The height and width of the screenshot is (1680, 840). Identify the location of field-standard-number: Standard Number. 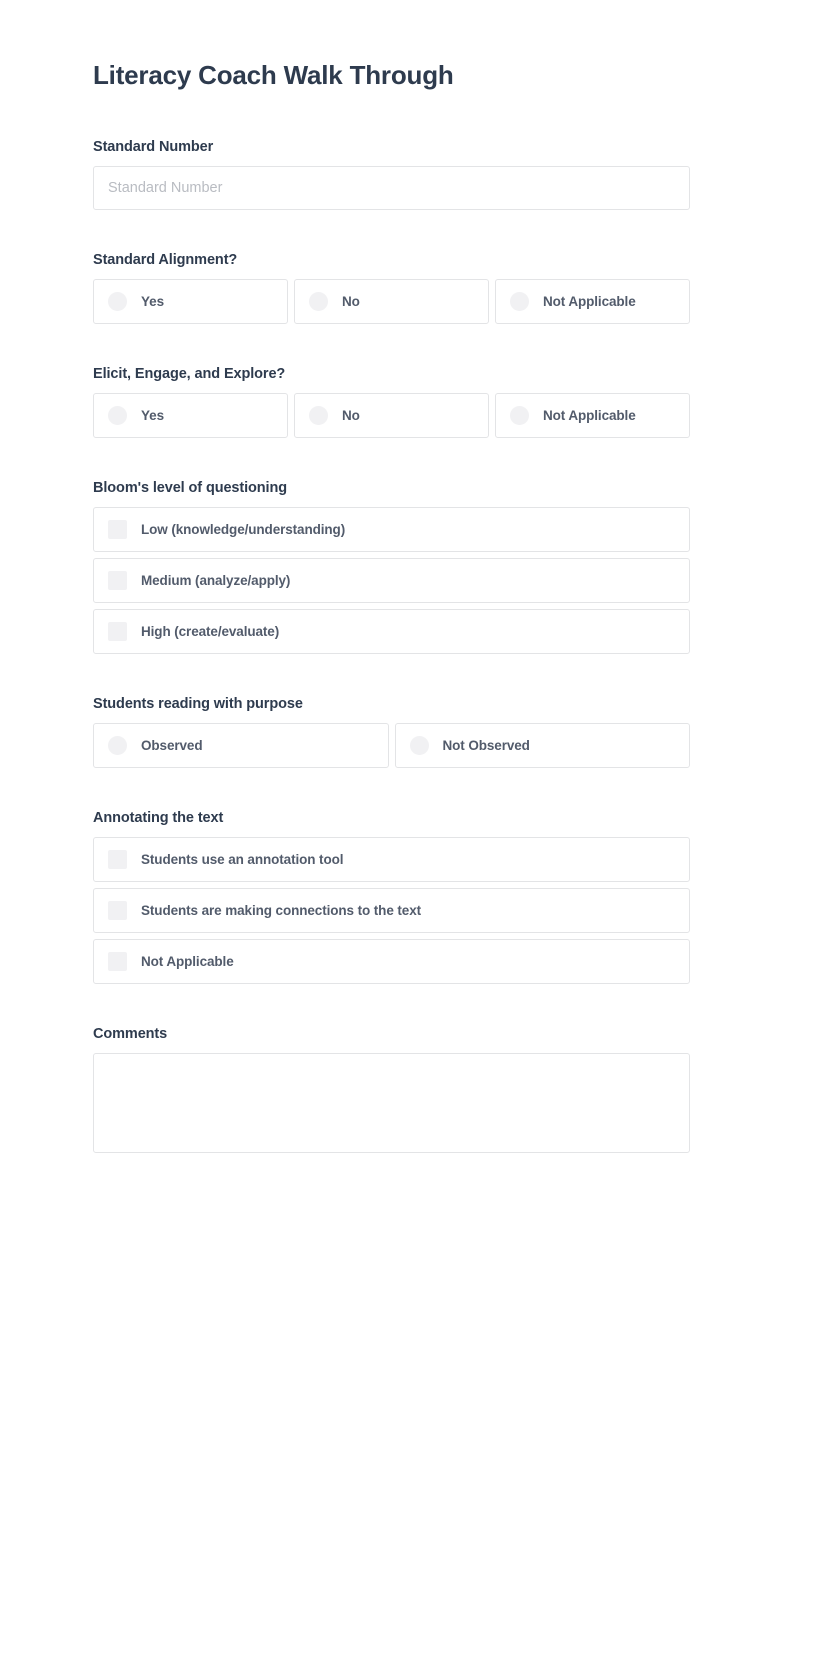
(391, 175).